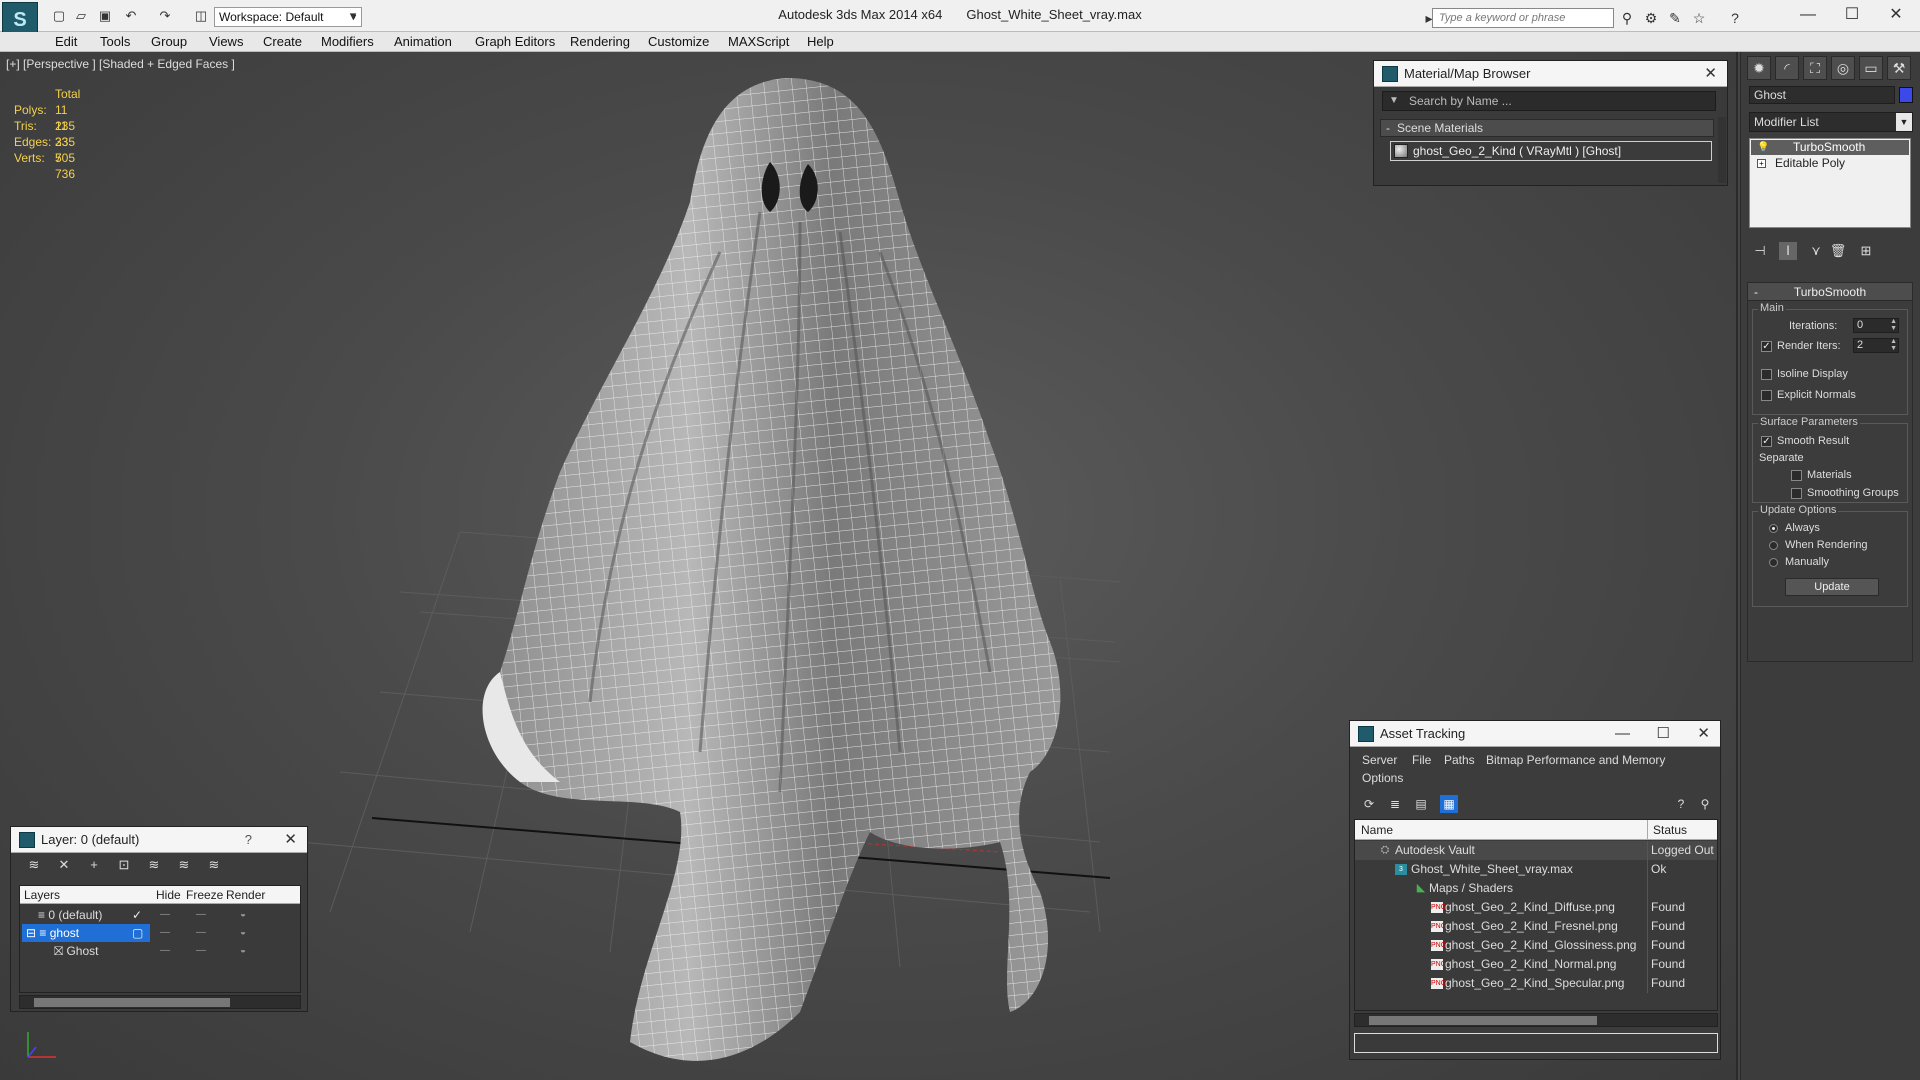 This screenshot has height=1080, width=1920. I want to click on separate-smoothing-groups-checkbox, so click(1796, 493).